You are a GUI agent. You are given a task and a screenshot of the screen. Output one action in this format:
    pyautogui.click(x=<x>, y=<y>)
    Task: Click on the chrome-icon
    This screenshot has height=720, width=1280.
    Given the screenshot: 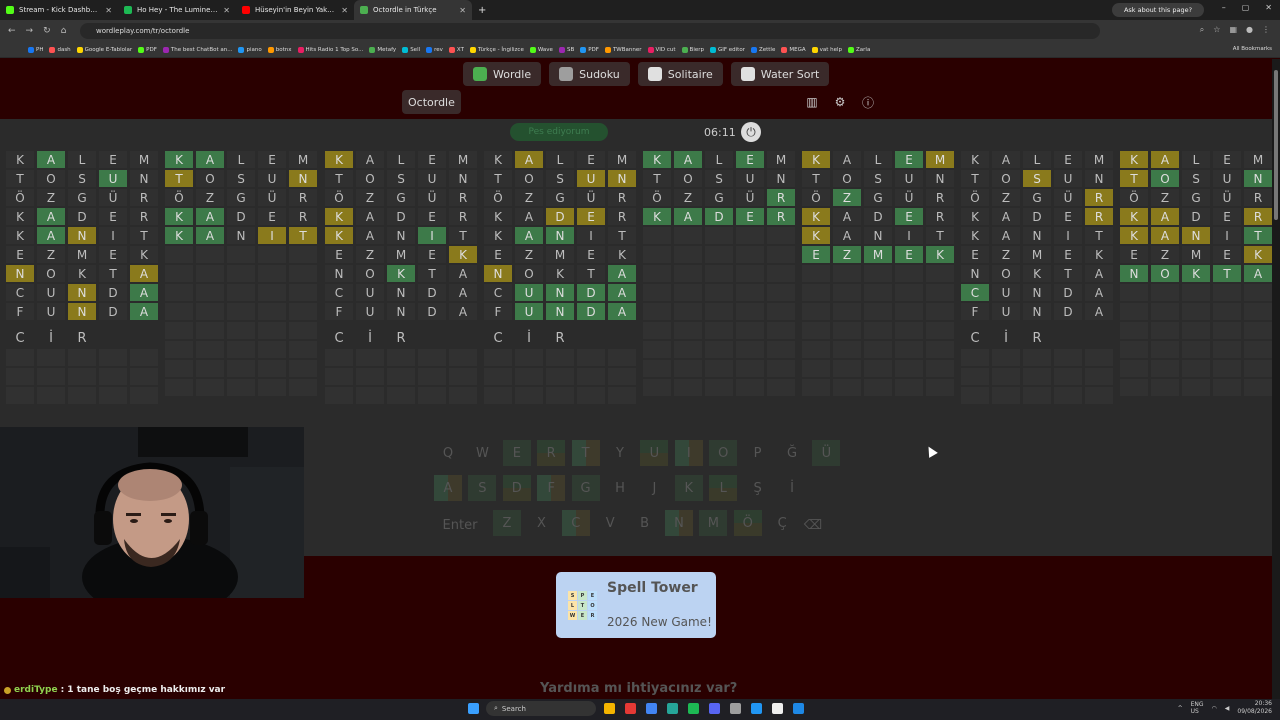 What is the action you would take?
    pyautogui.click(x=651, y=708)
    